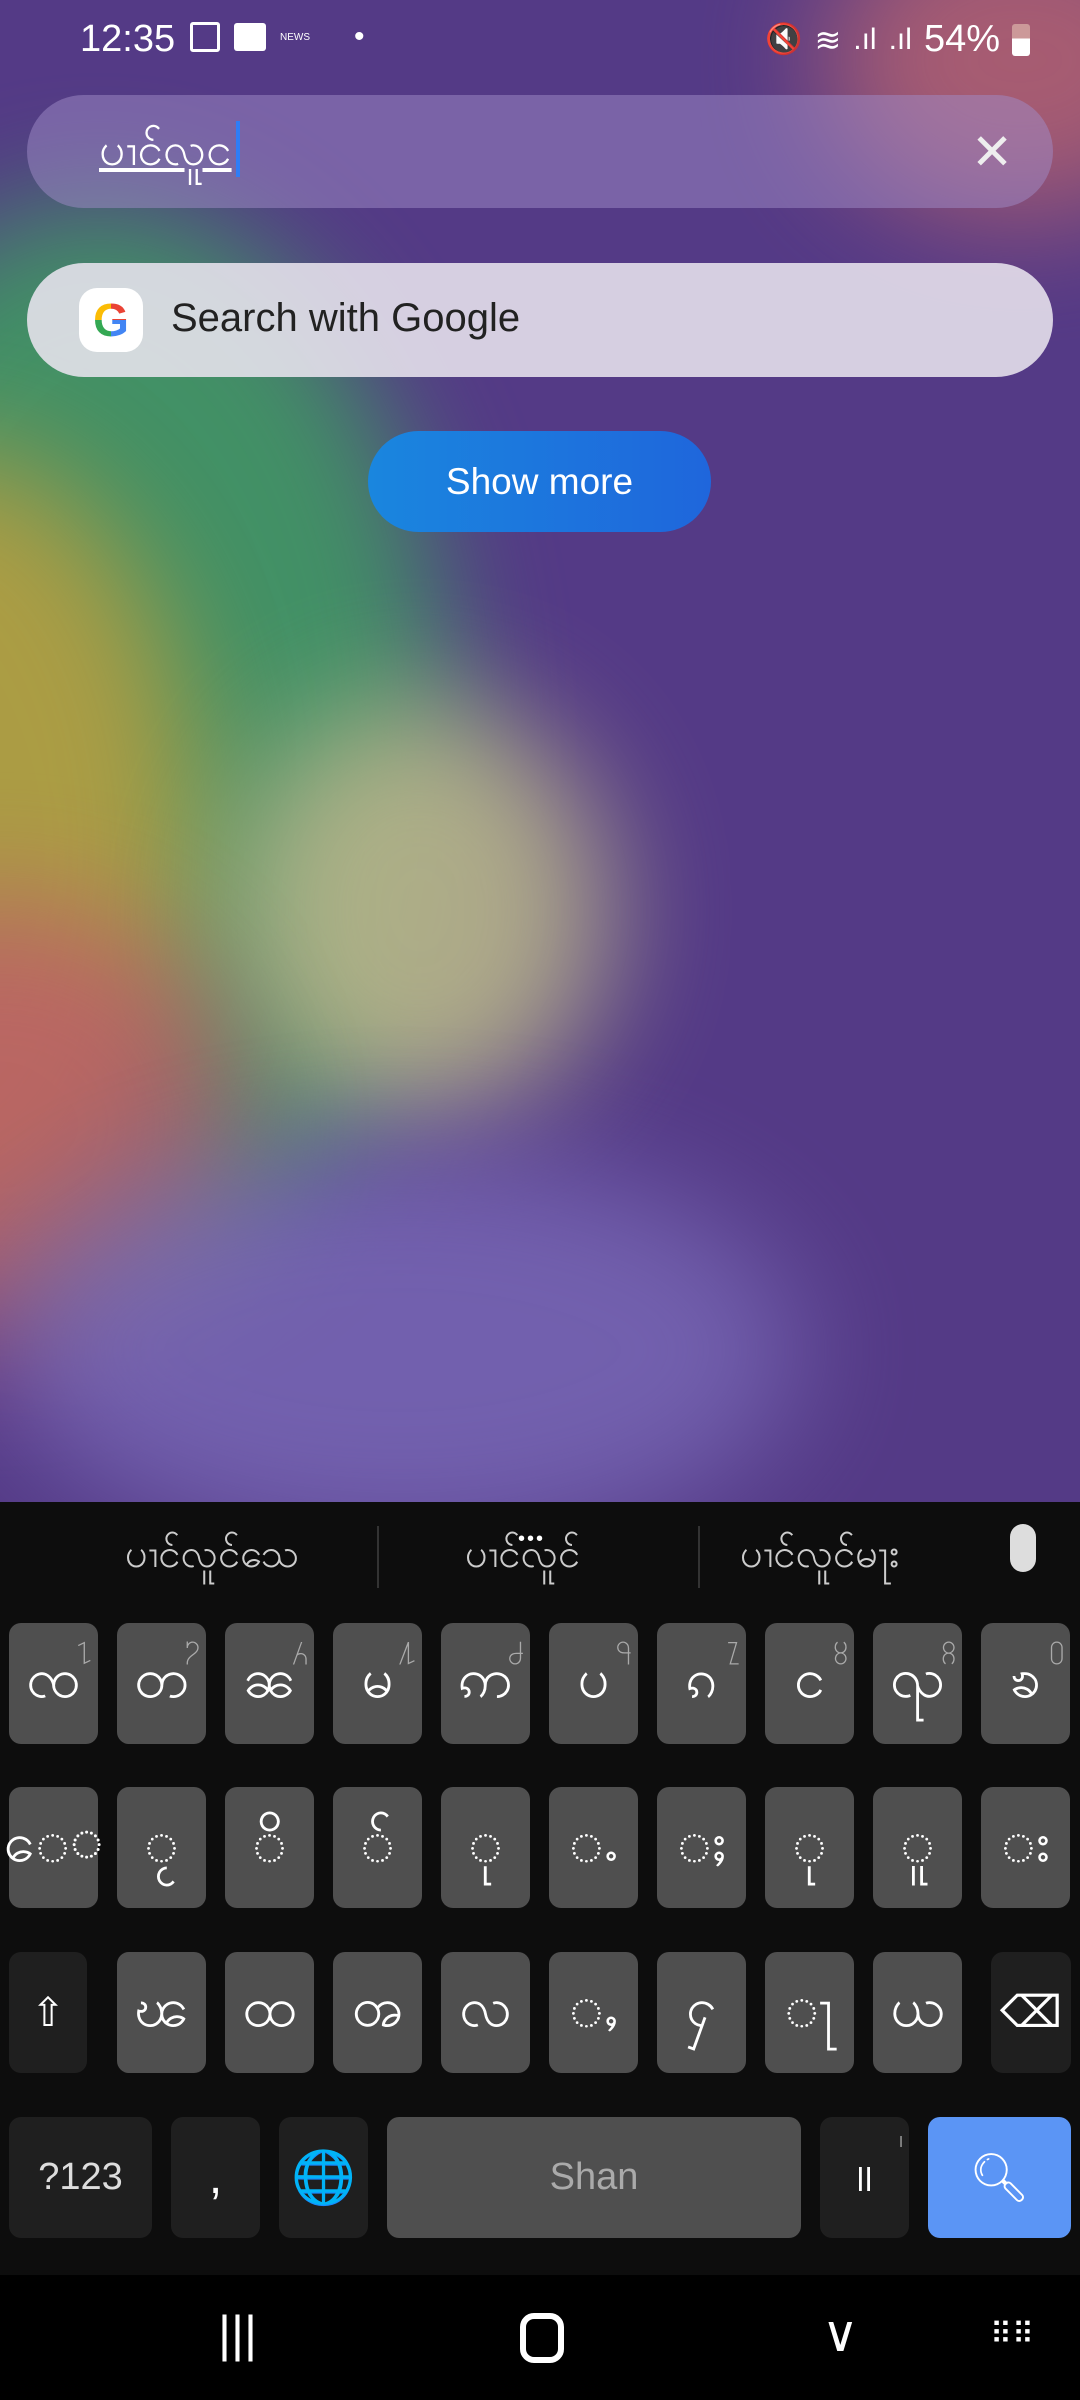 Image resolution: width=1080 pixels, height=2400 pixels. Describe the element at coordinates (250, 37) in the screenshot. I see `message-icon` at that location.